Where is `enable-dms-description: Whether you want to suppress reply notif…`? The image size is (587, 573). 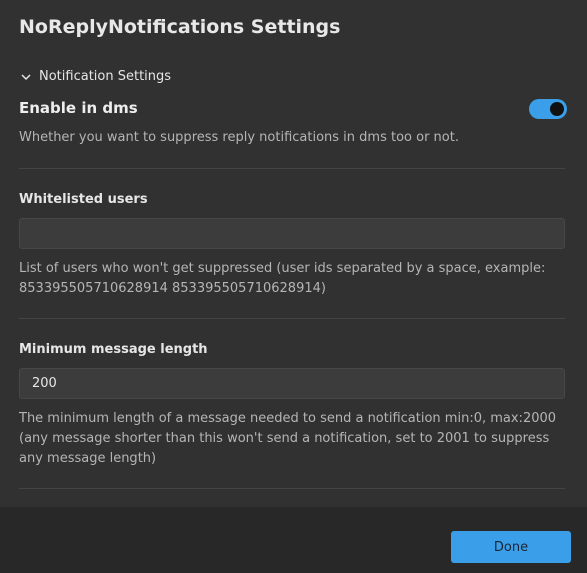 enable-dms-description: Whether you want to suppress reply notif… is located at coordinates (239, 137).